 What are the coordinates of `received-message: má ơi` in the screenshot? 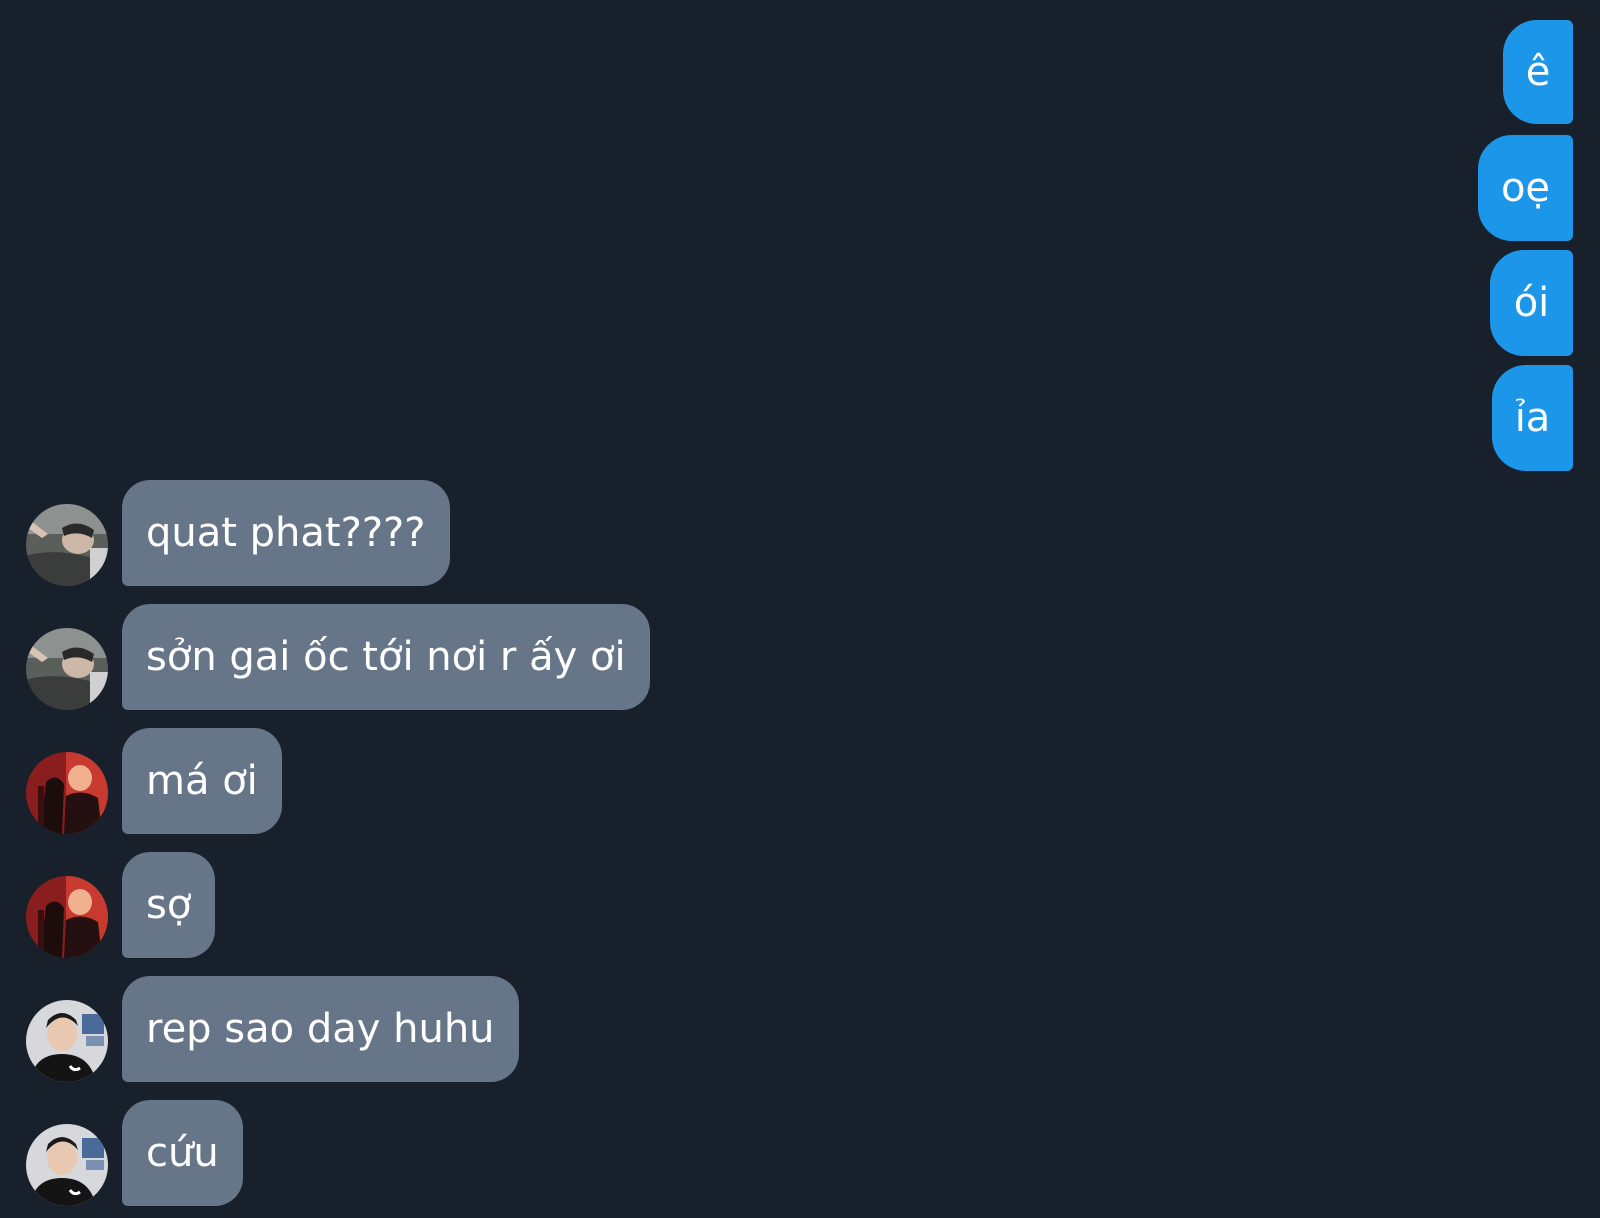 It's located at (202, 781).